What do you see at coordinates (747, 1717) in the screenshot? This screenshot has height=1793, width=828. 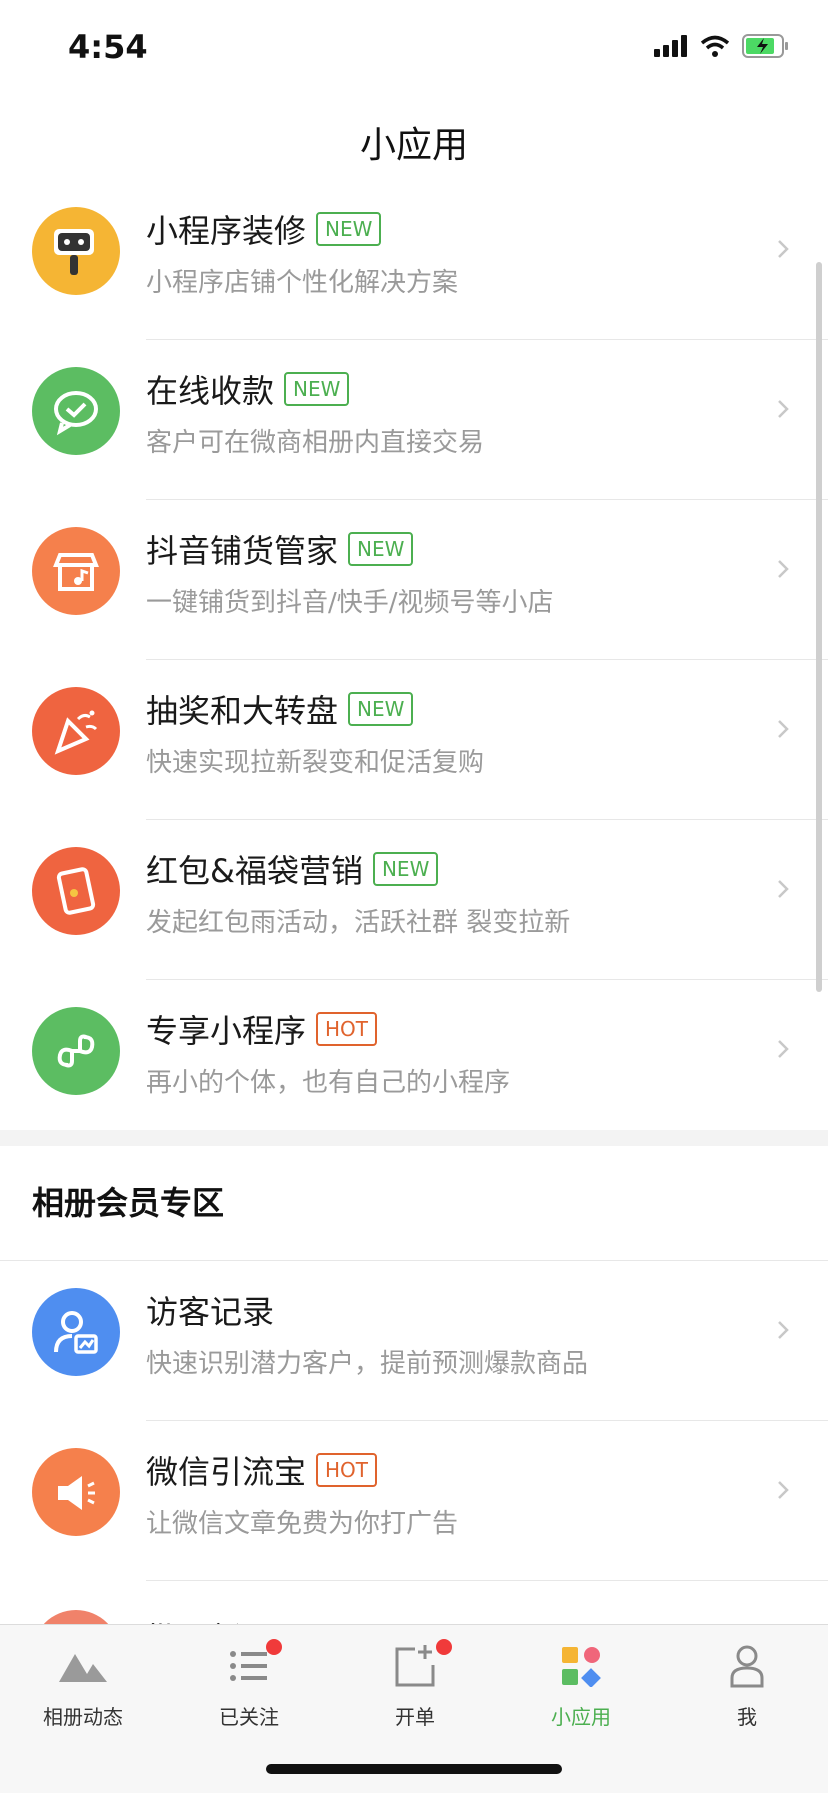 I see `tab-label: 我` at bounding box center [747, 1717].